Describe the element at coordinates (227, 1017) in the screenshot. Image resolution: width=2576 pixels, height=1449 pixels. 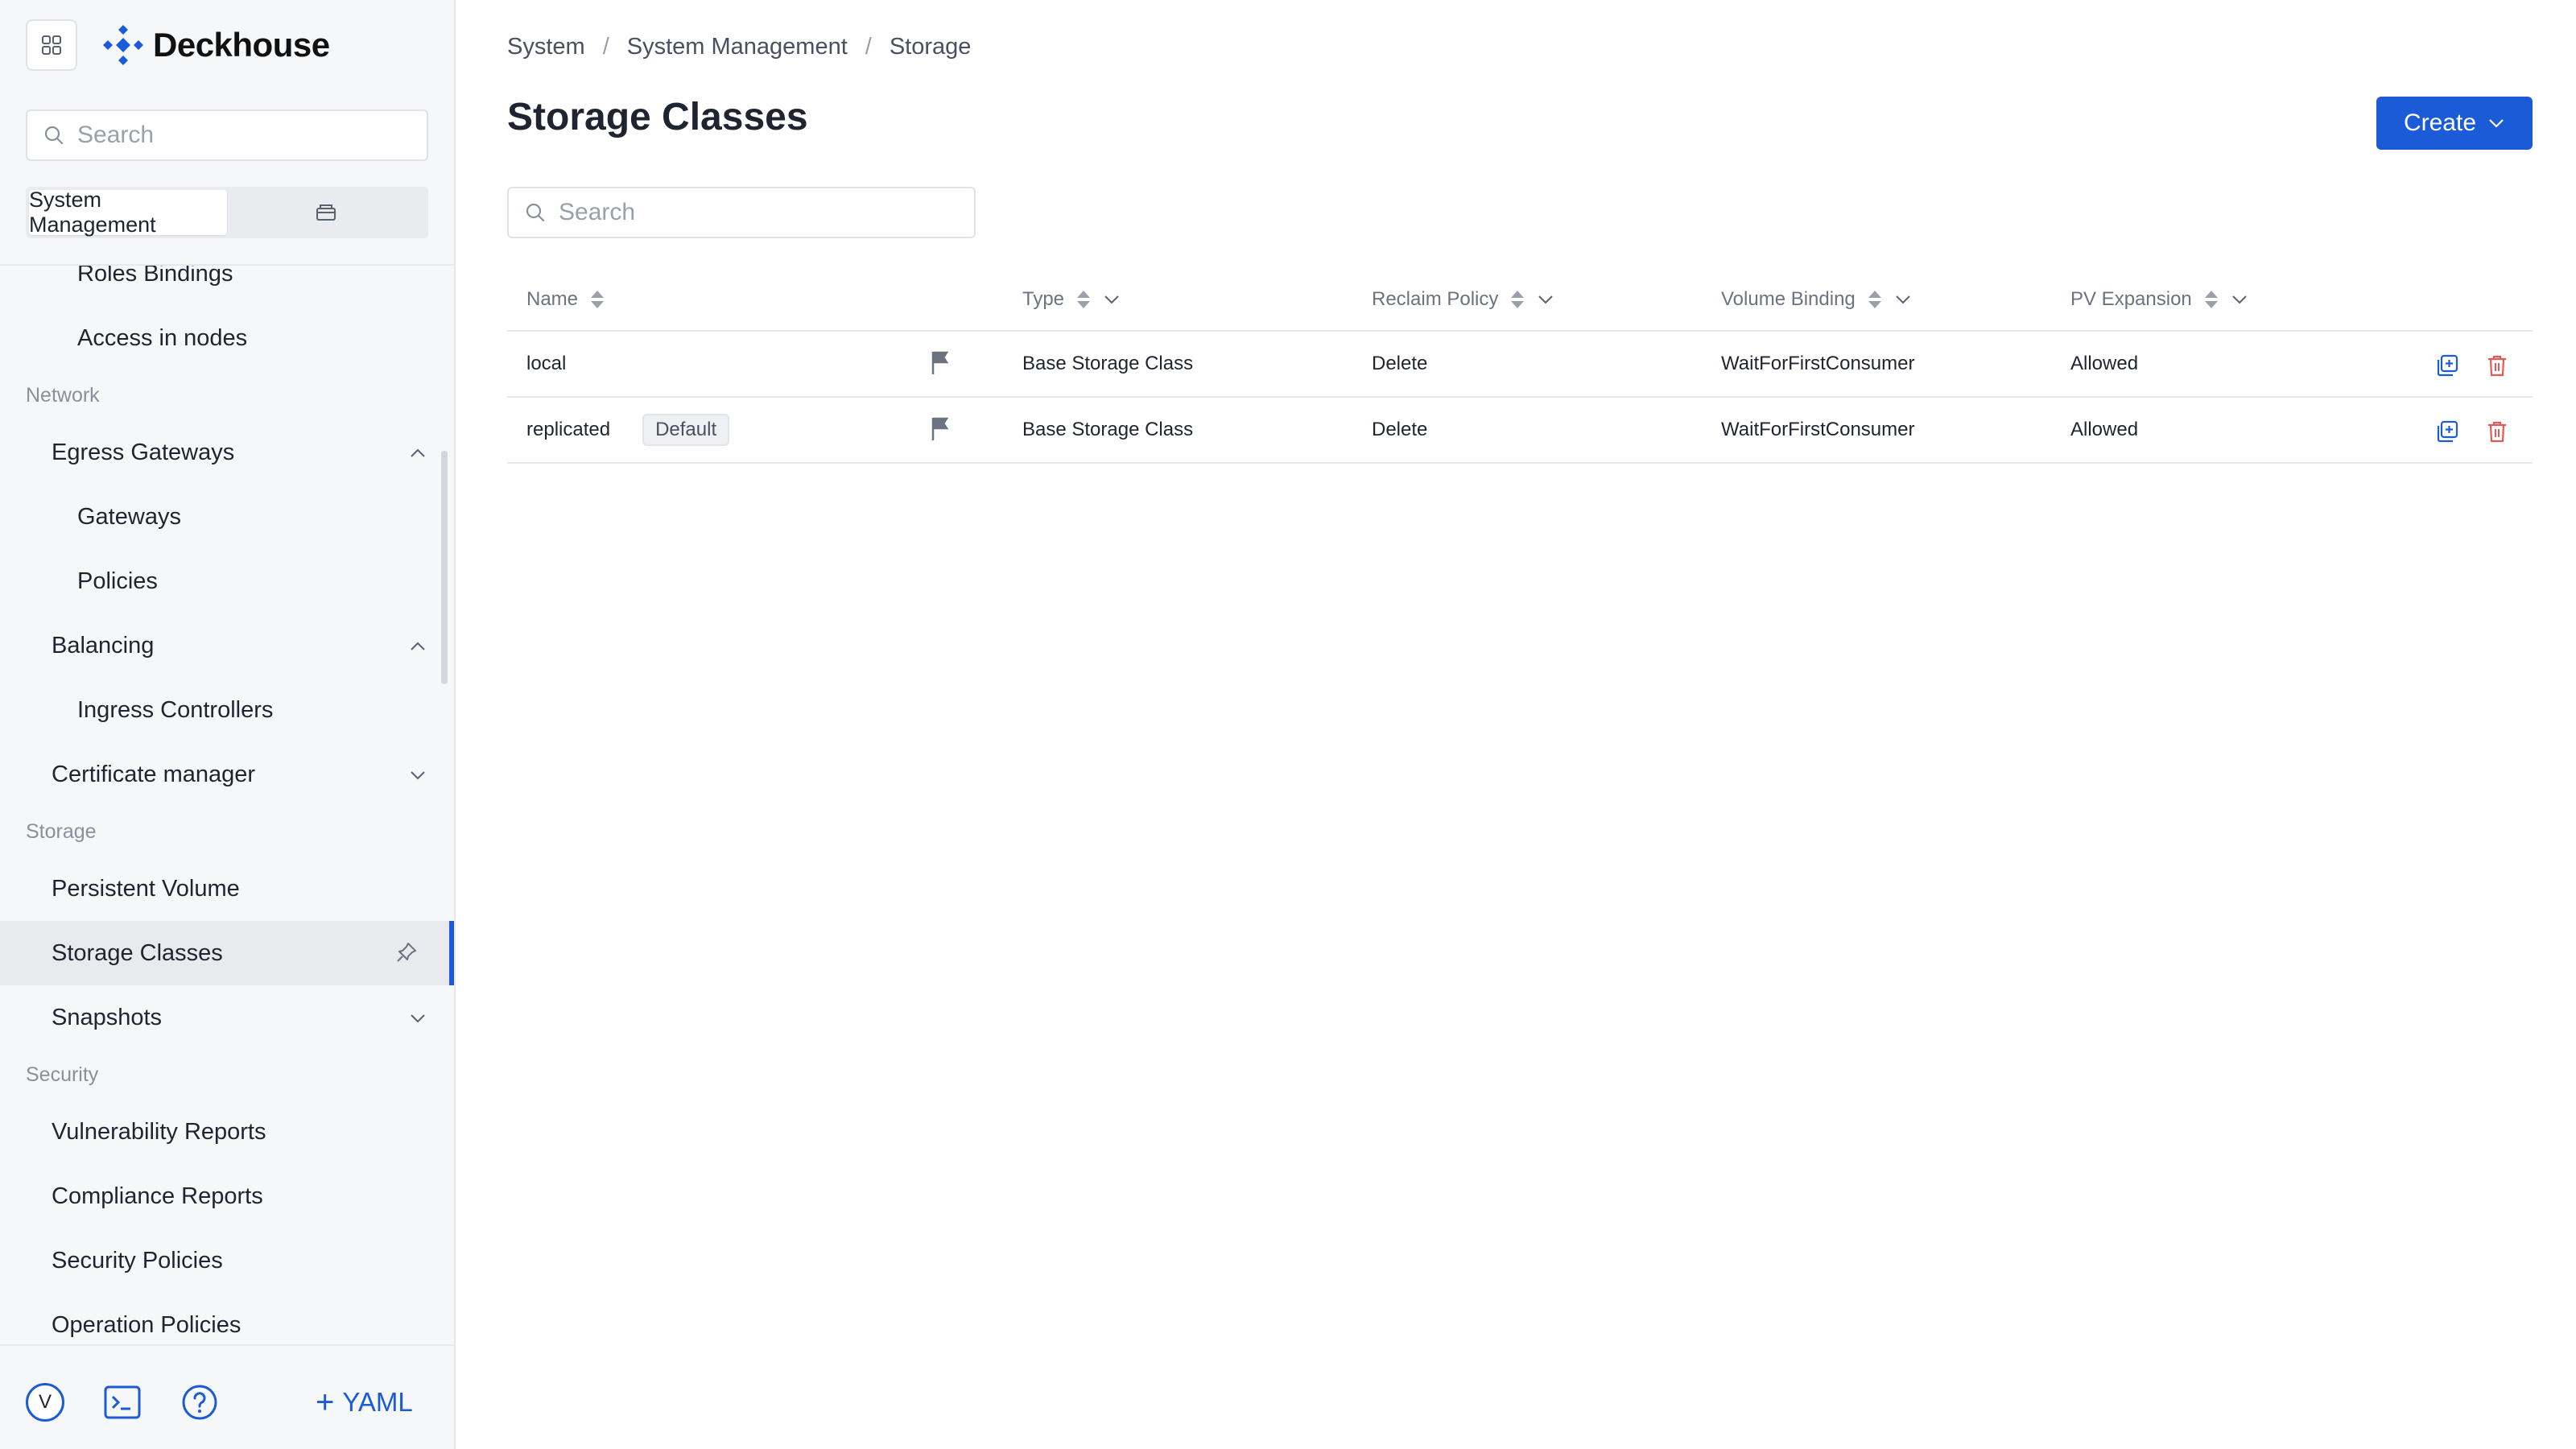
I see `sidebar-item-snapshots: Snapshots` at that location.